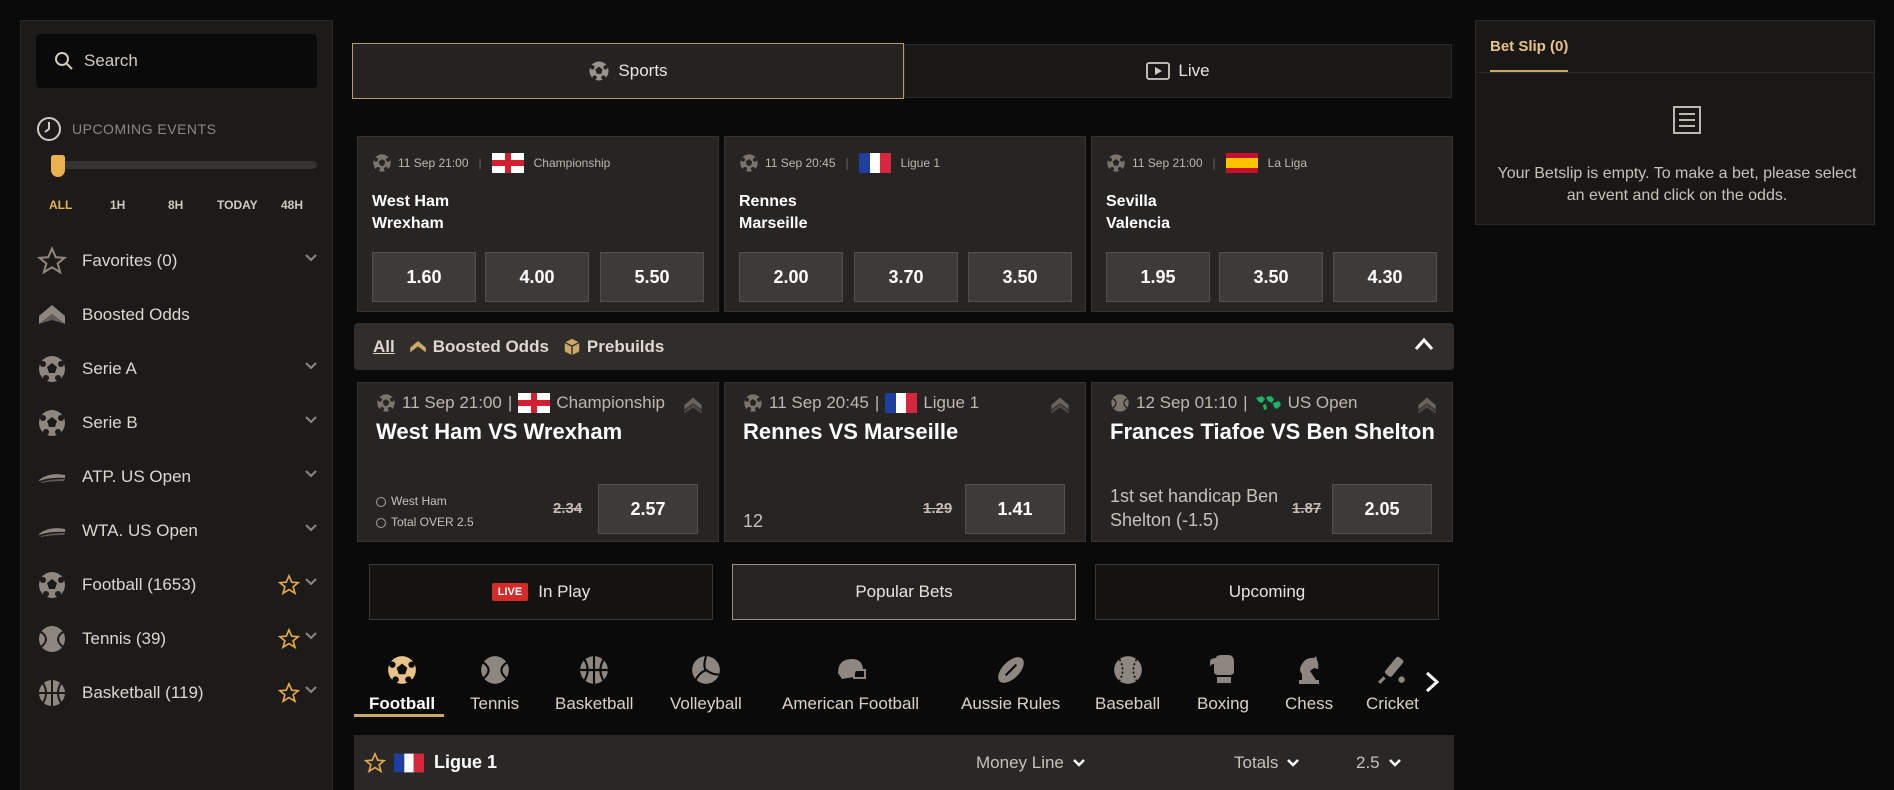  Describe the element at coordinates (906, 277) in the screenshot. I see `odds-button-draw: 3.70` at that location.